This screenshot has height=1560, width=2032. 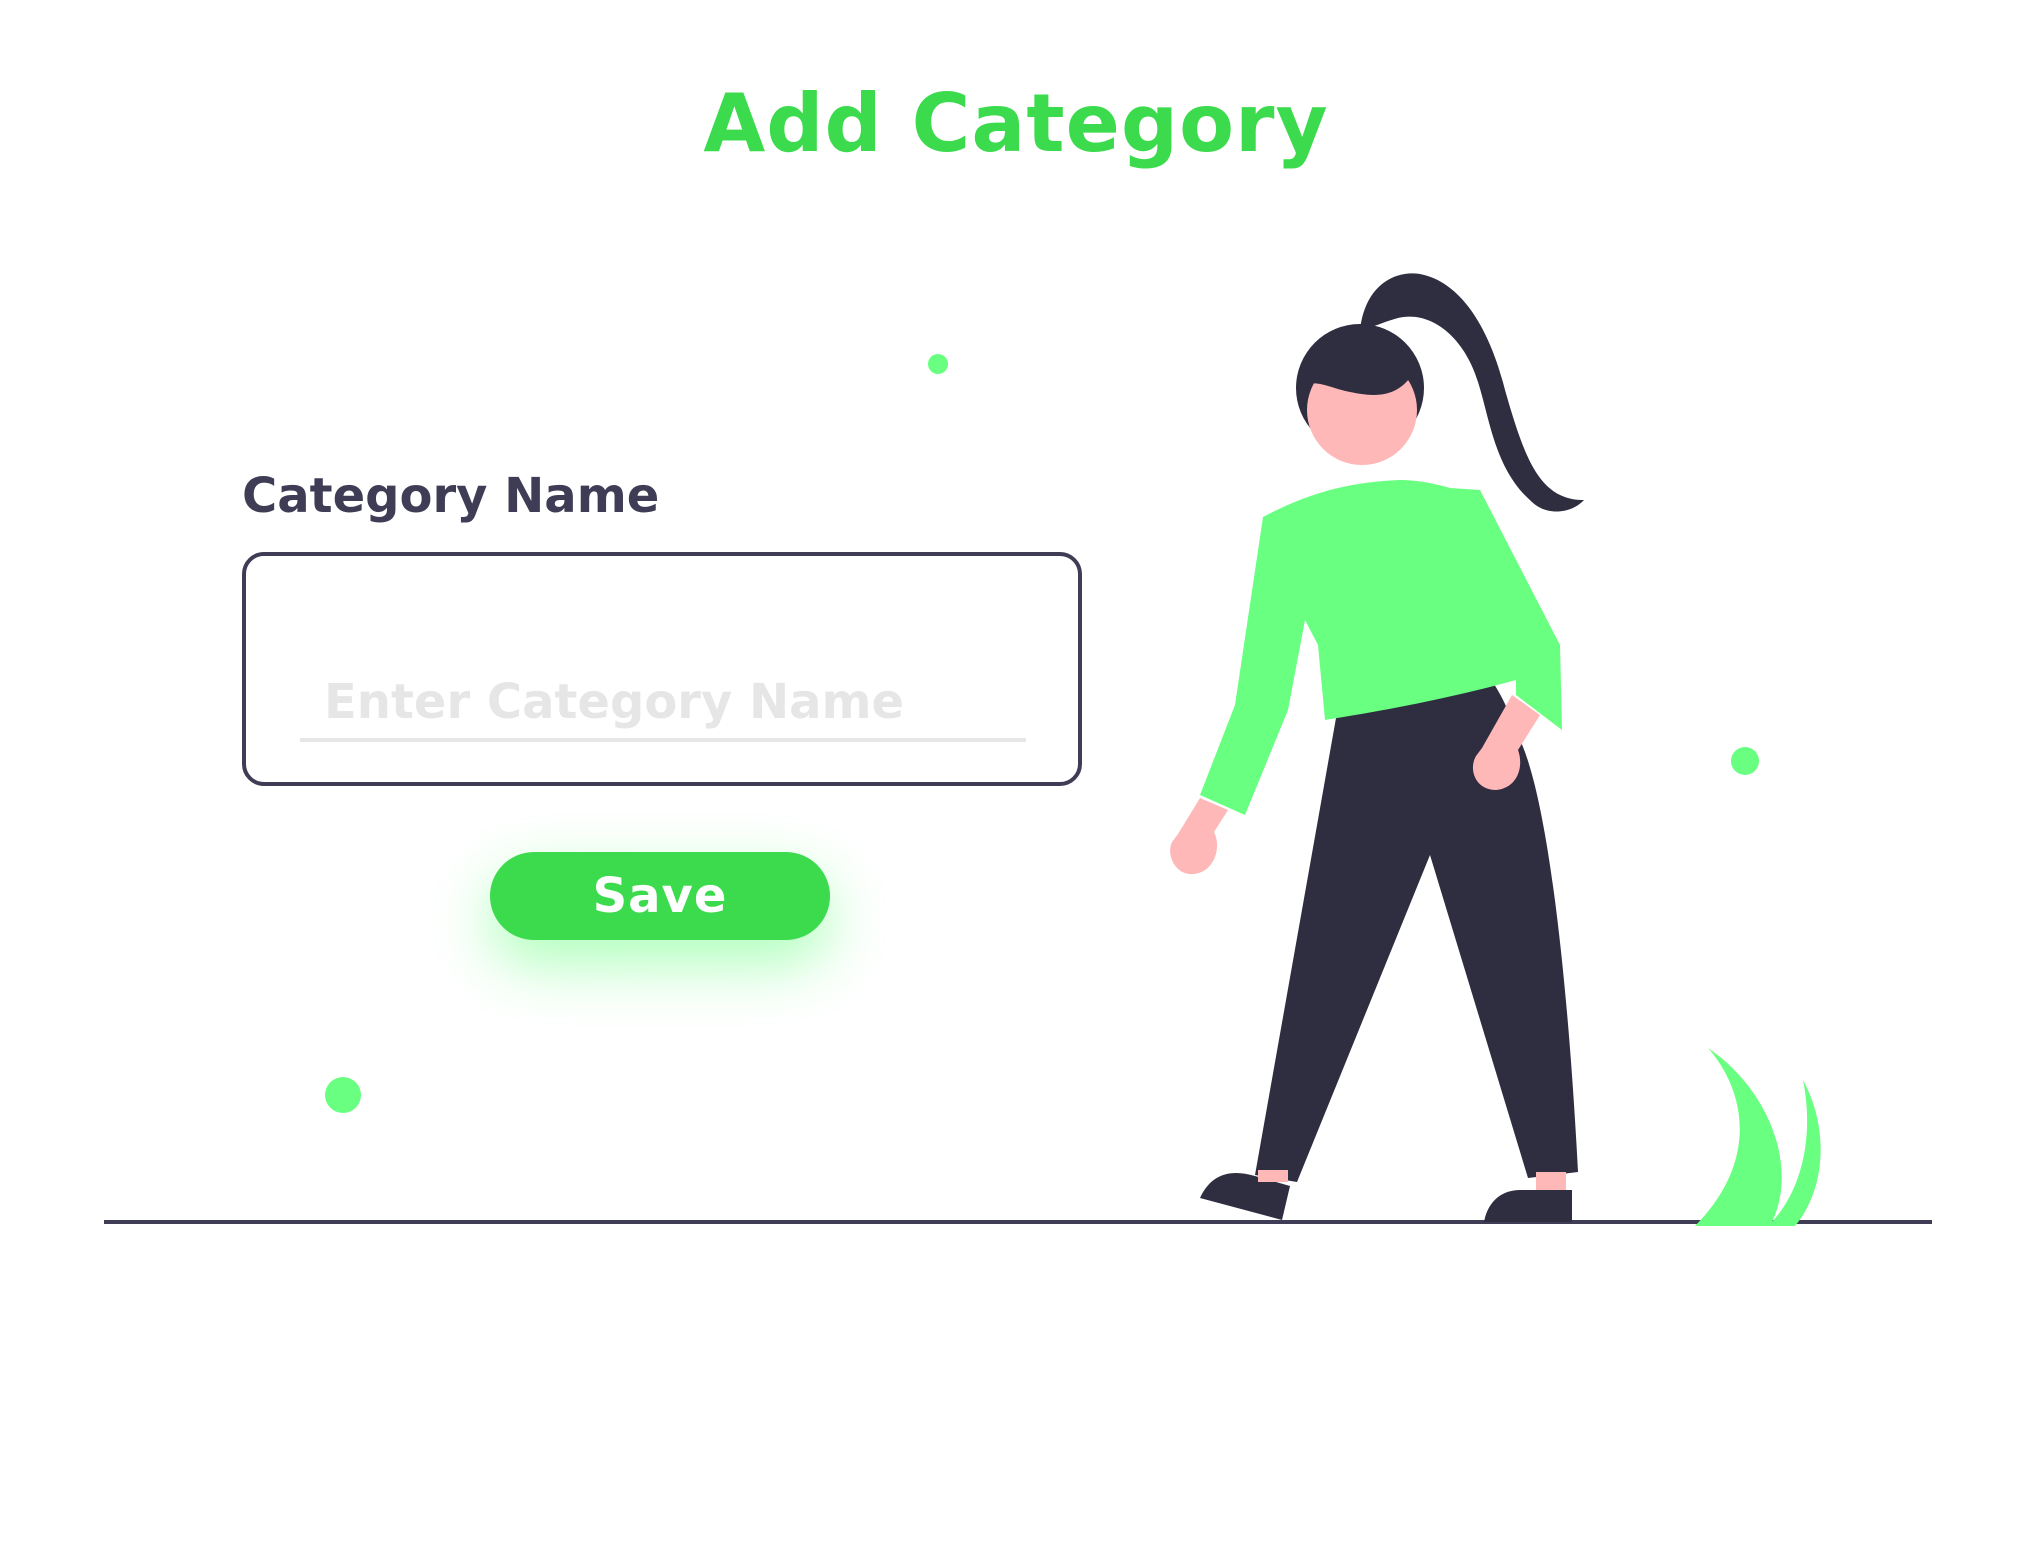 What do you see at coordinates (1273, 1176) in the screenshot?
I see `left-ankle` at bounding box center [1273, 1176].